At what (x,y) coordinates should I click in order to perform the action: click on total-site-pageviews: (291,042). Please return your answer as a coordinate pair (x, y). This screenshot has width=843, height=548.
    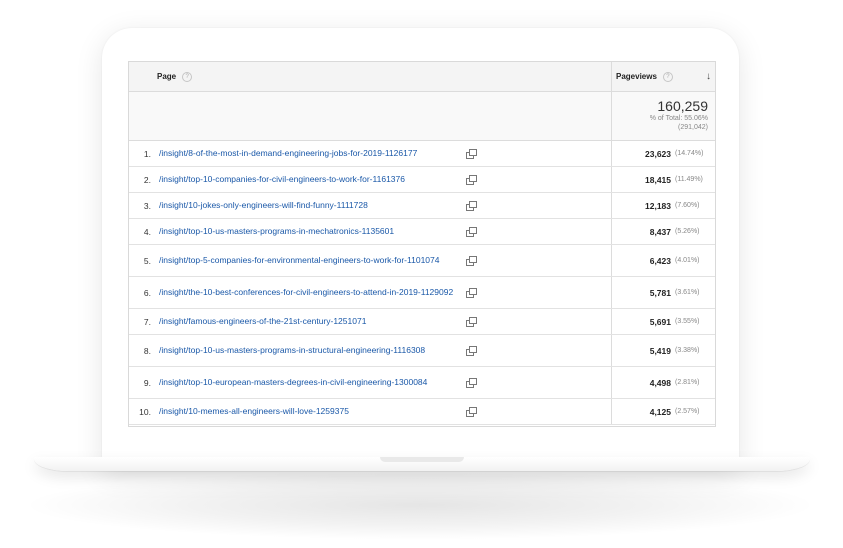
    Looking at the image, I should click on (693, 127).